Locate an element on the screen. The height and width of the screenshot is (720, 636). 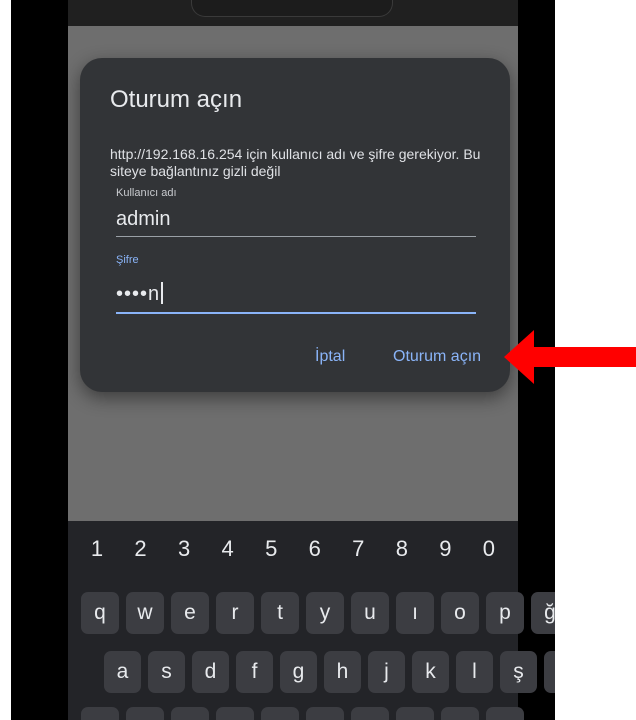
key-t: t is located at coordinates (280, 613).